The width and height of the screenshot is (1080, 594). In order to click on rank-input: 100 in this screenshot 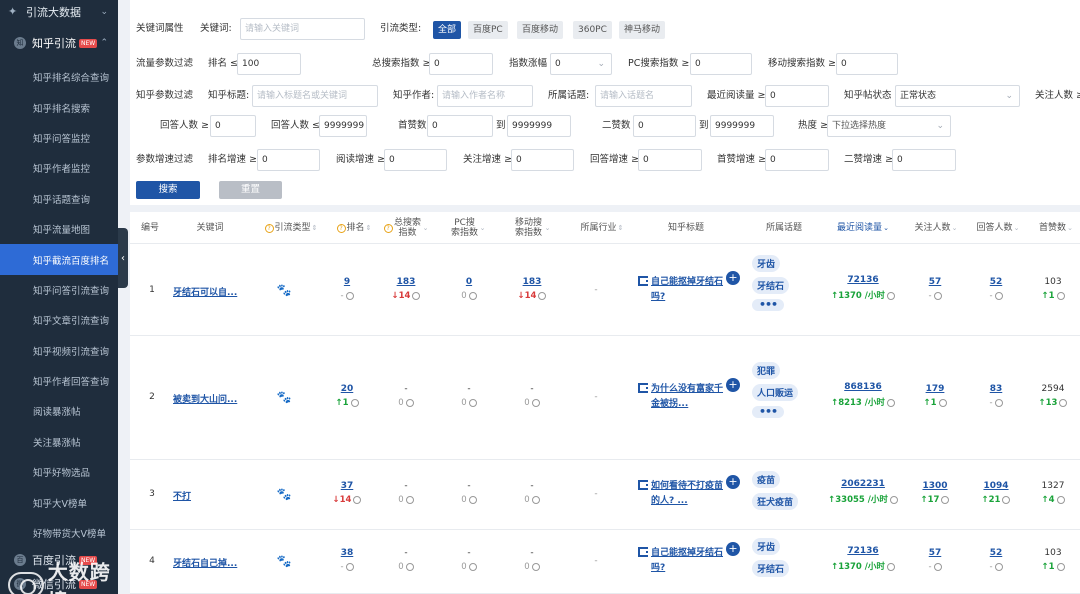, I will do `click(269, 64)`.